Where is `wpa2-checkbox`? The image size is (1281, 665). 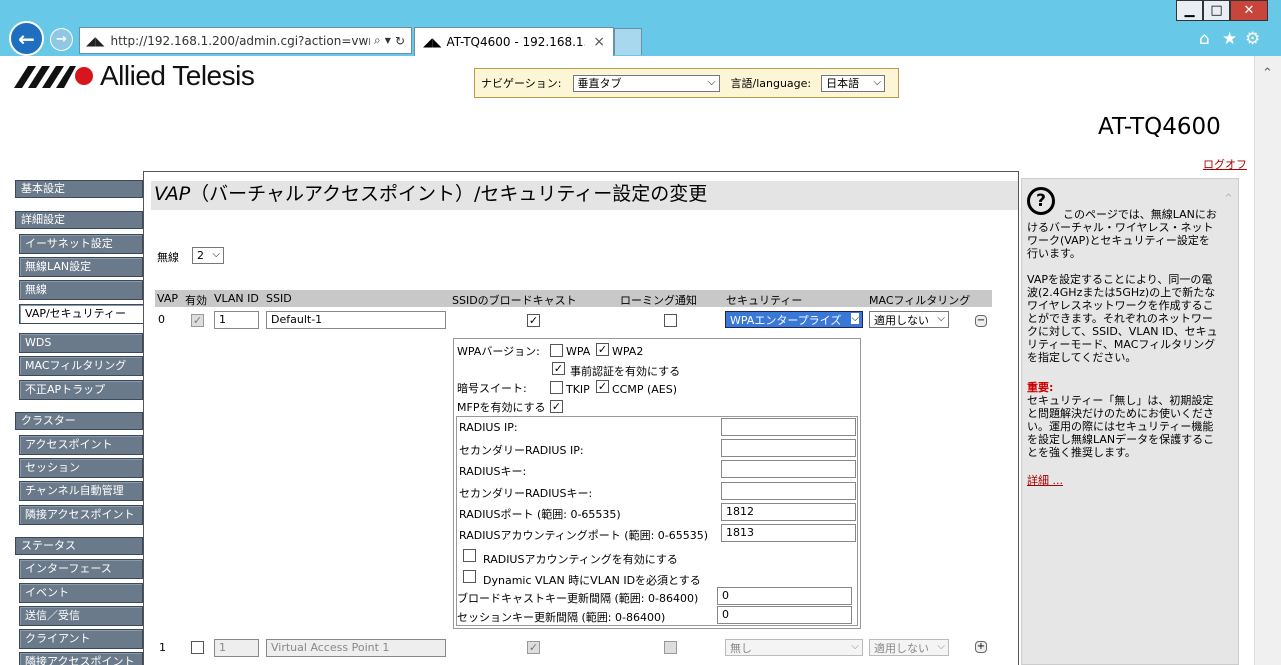 wpa2-checkbox is located at coordinates (602, 349).